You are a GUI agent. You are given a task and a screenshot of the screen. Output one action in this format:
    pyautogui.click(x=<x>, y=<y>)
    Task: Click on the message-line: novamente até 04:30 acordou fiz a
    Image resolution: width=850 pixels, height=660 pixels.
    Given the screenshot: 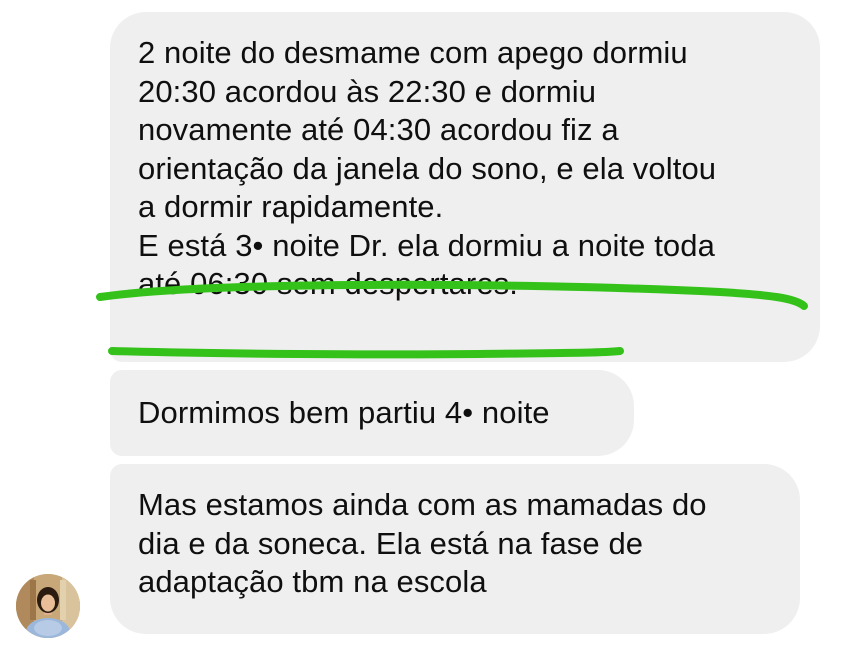 What is the action you would take?
    pyautogui.click(x=378, y=129)
    